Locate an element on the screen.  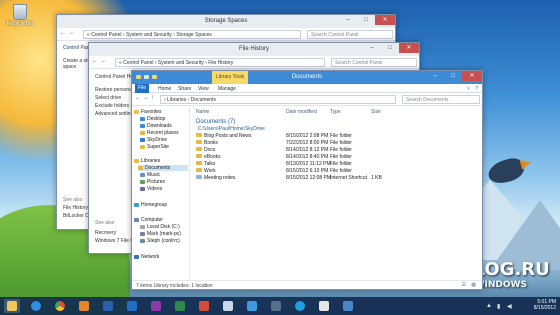
nav-item: Local Disk (C:) is located at coordinates (160, 227).